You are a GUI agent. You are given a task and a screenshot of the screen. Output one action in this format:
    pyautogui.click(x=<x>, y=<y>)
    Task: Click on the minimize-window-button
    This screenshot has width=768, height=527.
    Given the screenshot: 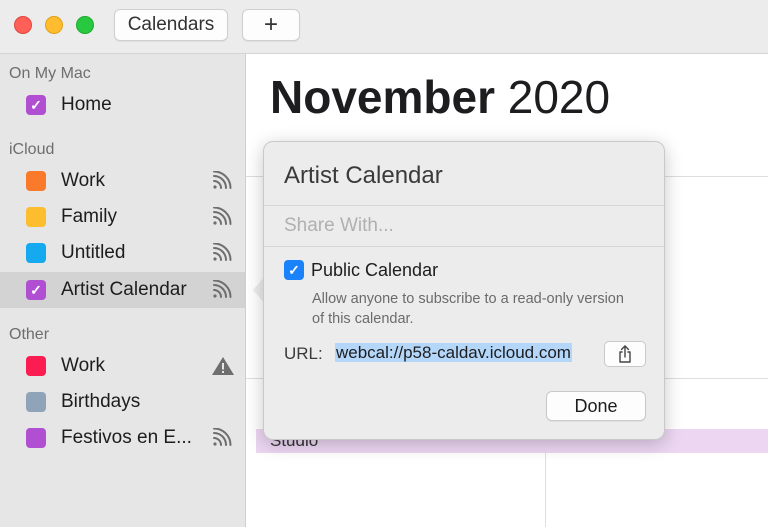 What is the action you would take?
    pyautogui.click(x=54, y=25)
    